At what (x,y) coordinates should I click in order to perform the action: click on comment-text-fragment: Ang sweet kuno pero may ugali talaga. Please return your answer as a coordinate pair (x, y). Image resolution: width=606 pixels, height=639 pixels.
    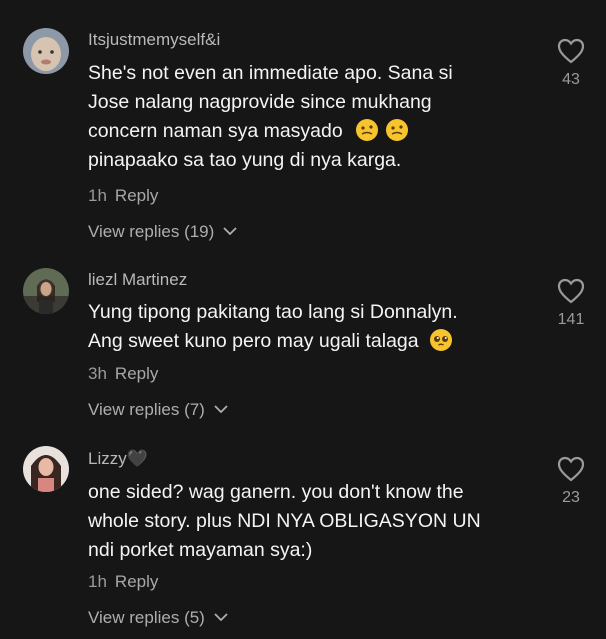
    Looking at the image, I should click on (253, 341).